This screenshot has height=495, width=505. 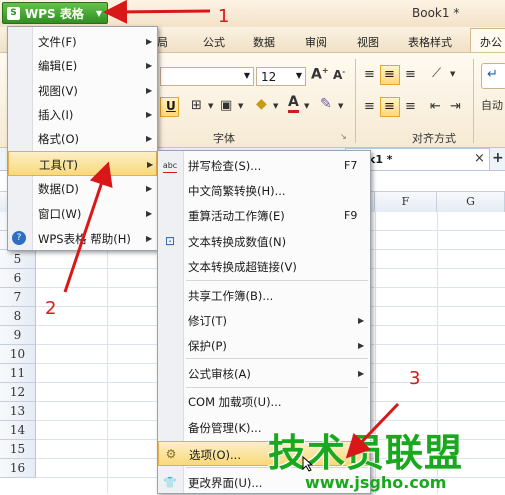 I want to click on annotation-number-3: 3, so click(x=415, y=378).